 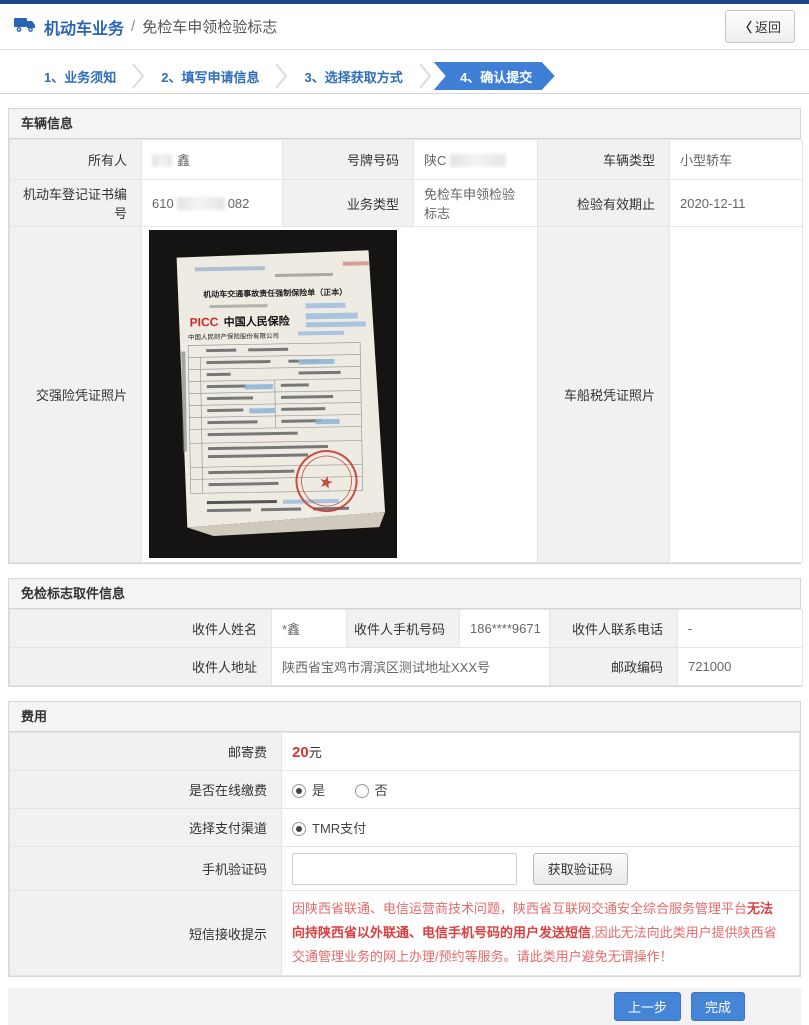 I want to click on table-row: 选择支付渠道 TMR支付, so click(x=404, y=827).